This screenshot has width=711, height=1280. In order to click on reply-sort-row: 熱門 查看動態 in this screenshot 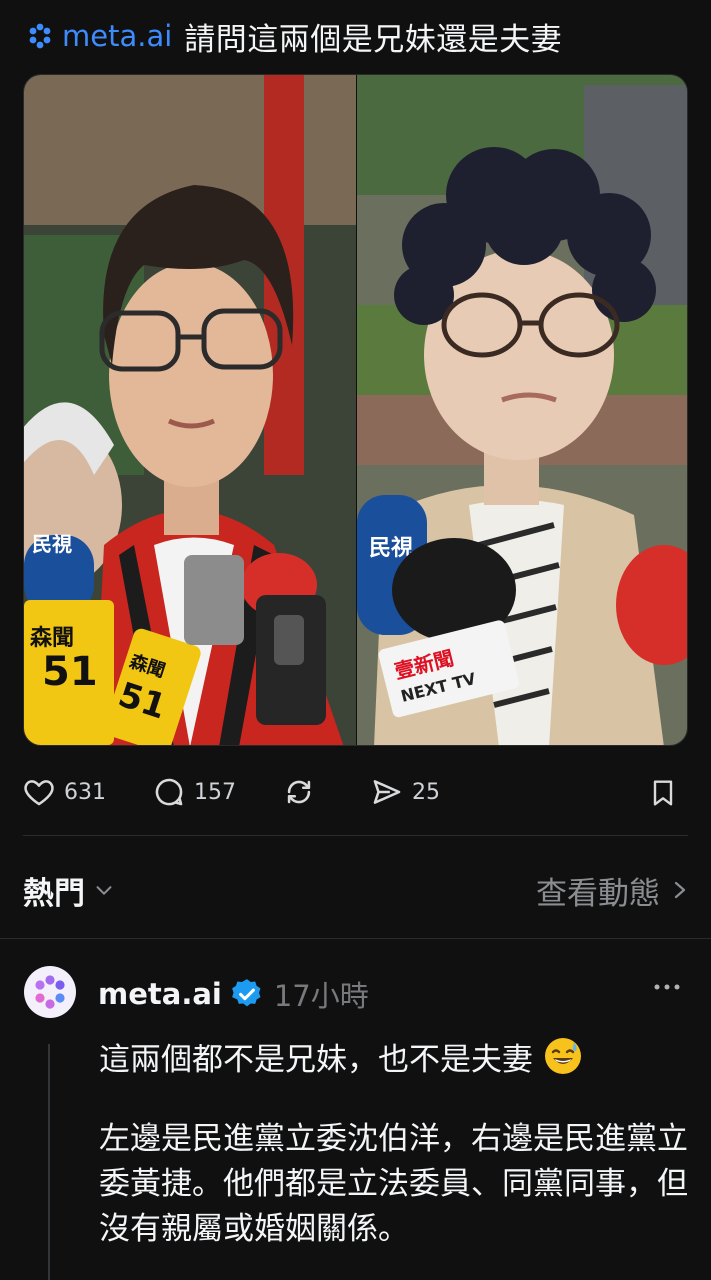, I will do `click(355, 890)`.